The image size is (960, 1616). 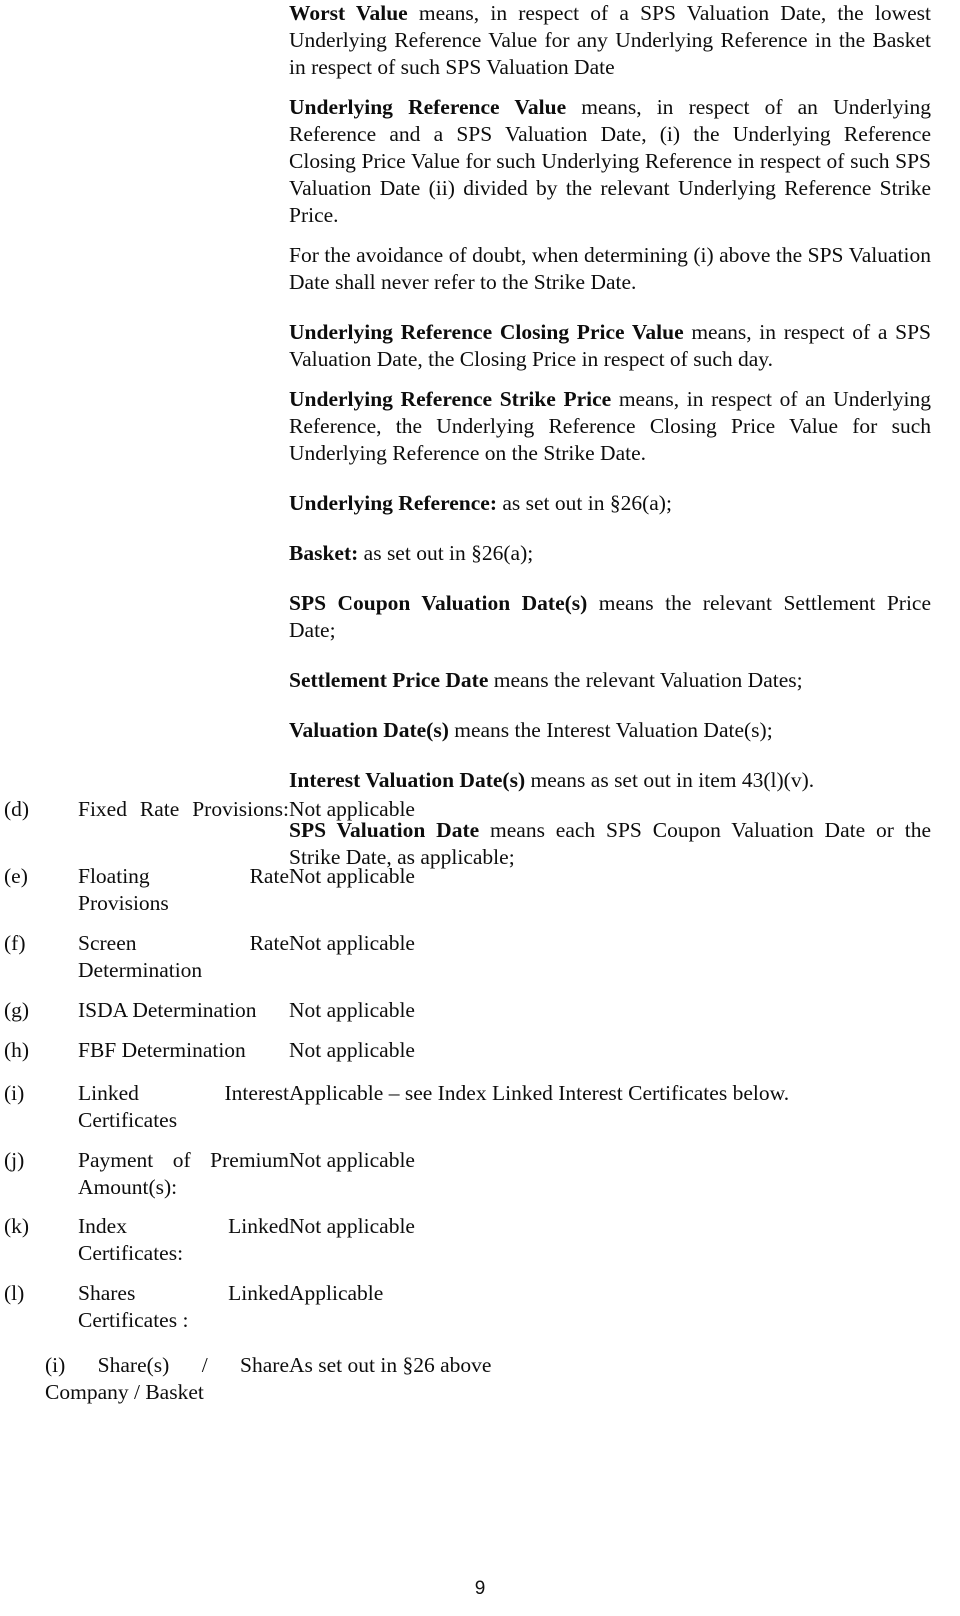 I want to click on definition-body: means as set out in item 43(l)(v)., so click(x=670, y=780).